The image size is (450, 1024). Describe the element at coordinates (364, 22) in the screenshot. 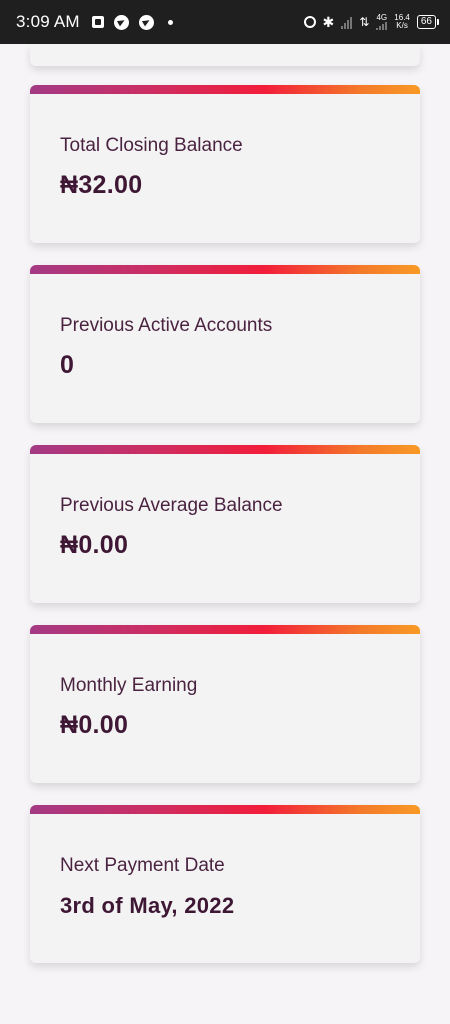

I see `data-transfer-icon: ⇅` at that location.